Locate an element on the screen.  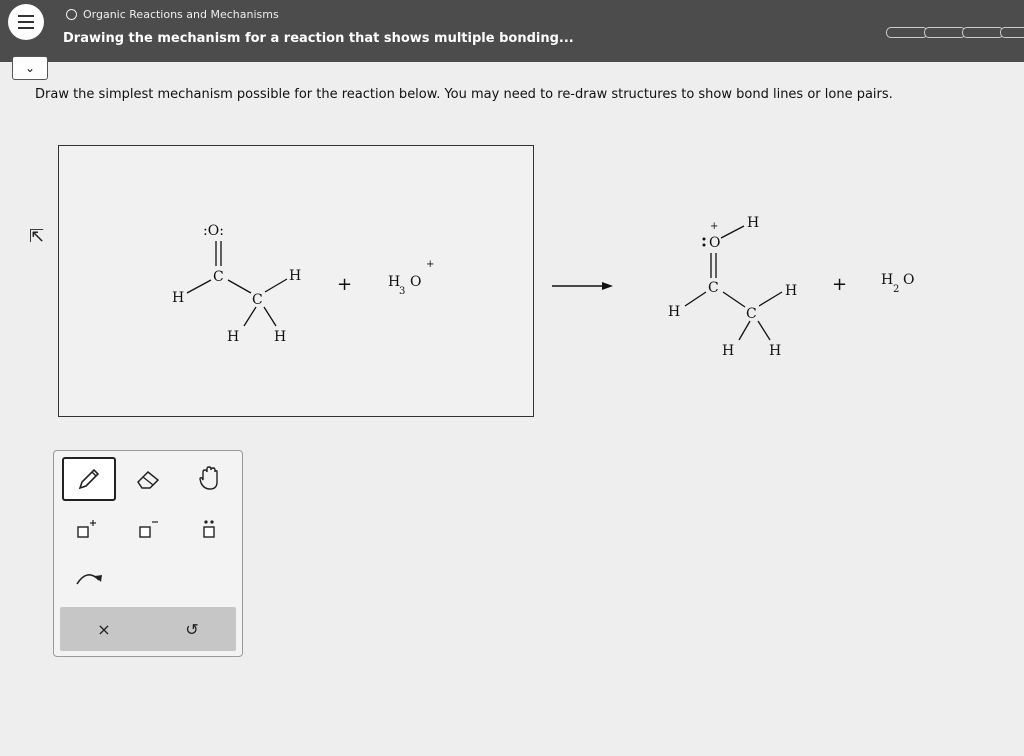
clear-button: × is located at coordinates (104, 629).